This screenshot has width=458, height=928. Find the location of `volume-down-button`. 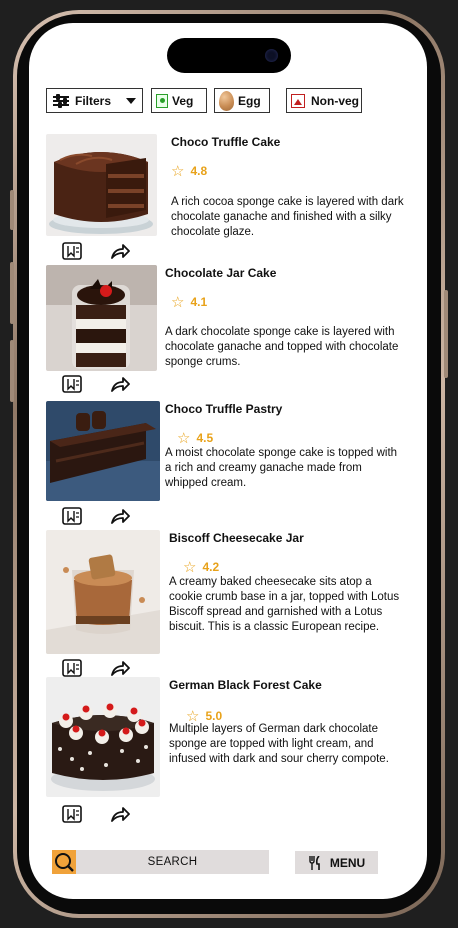

volume-down-button is located at coordinates (12, 371).